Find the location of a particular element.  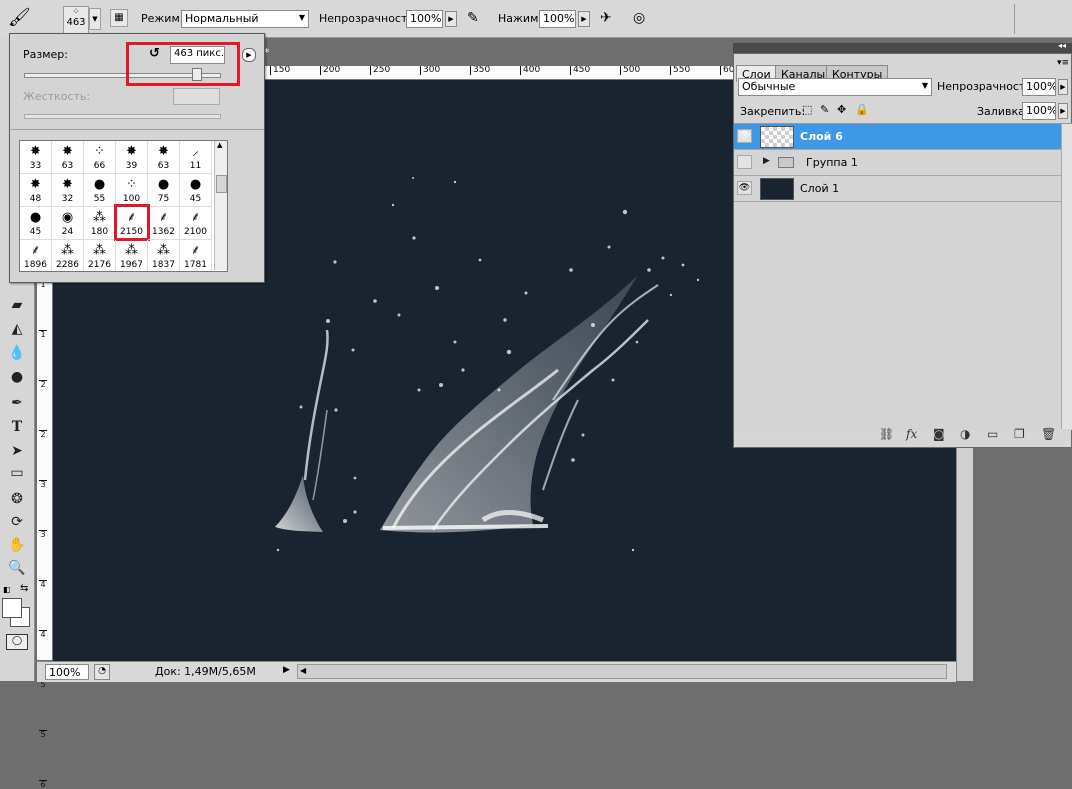

new-layer-icon: ❐ is located at coordinates (1019, 434).